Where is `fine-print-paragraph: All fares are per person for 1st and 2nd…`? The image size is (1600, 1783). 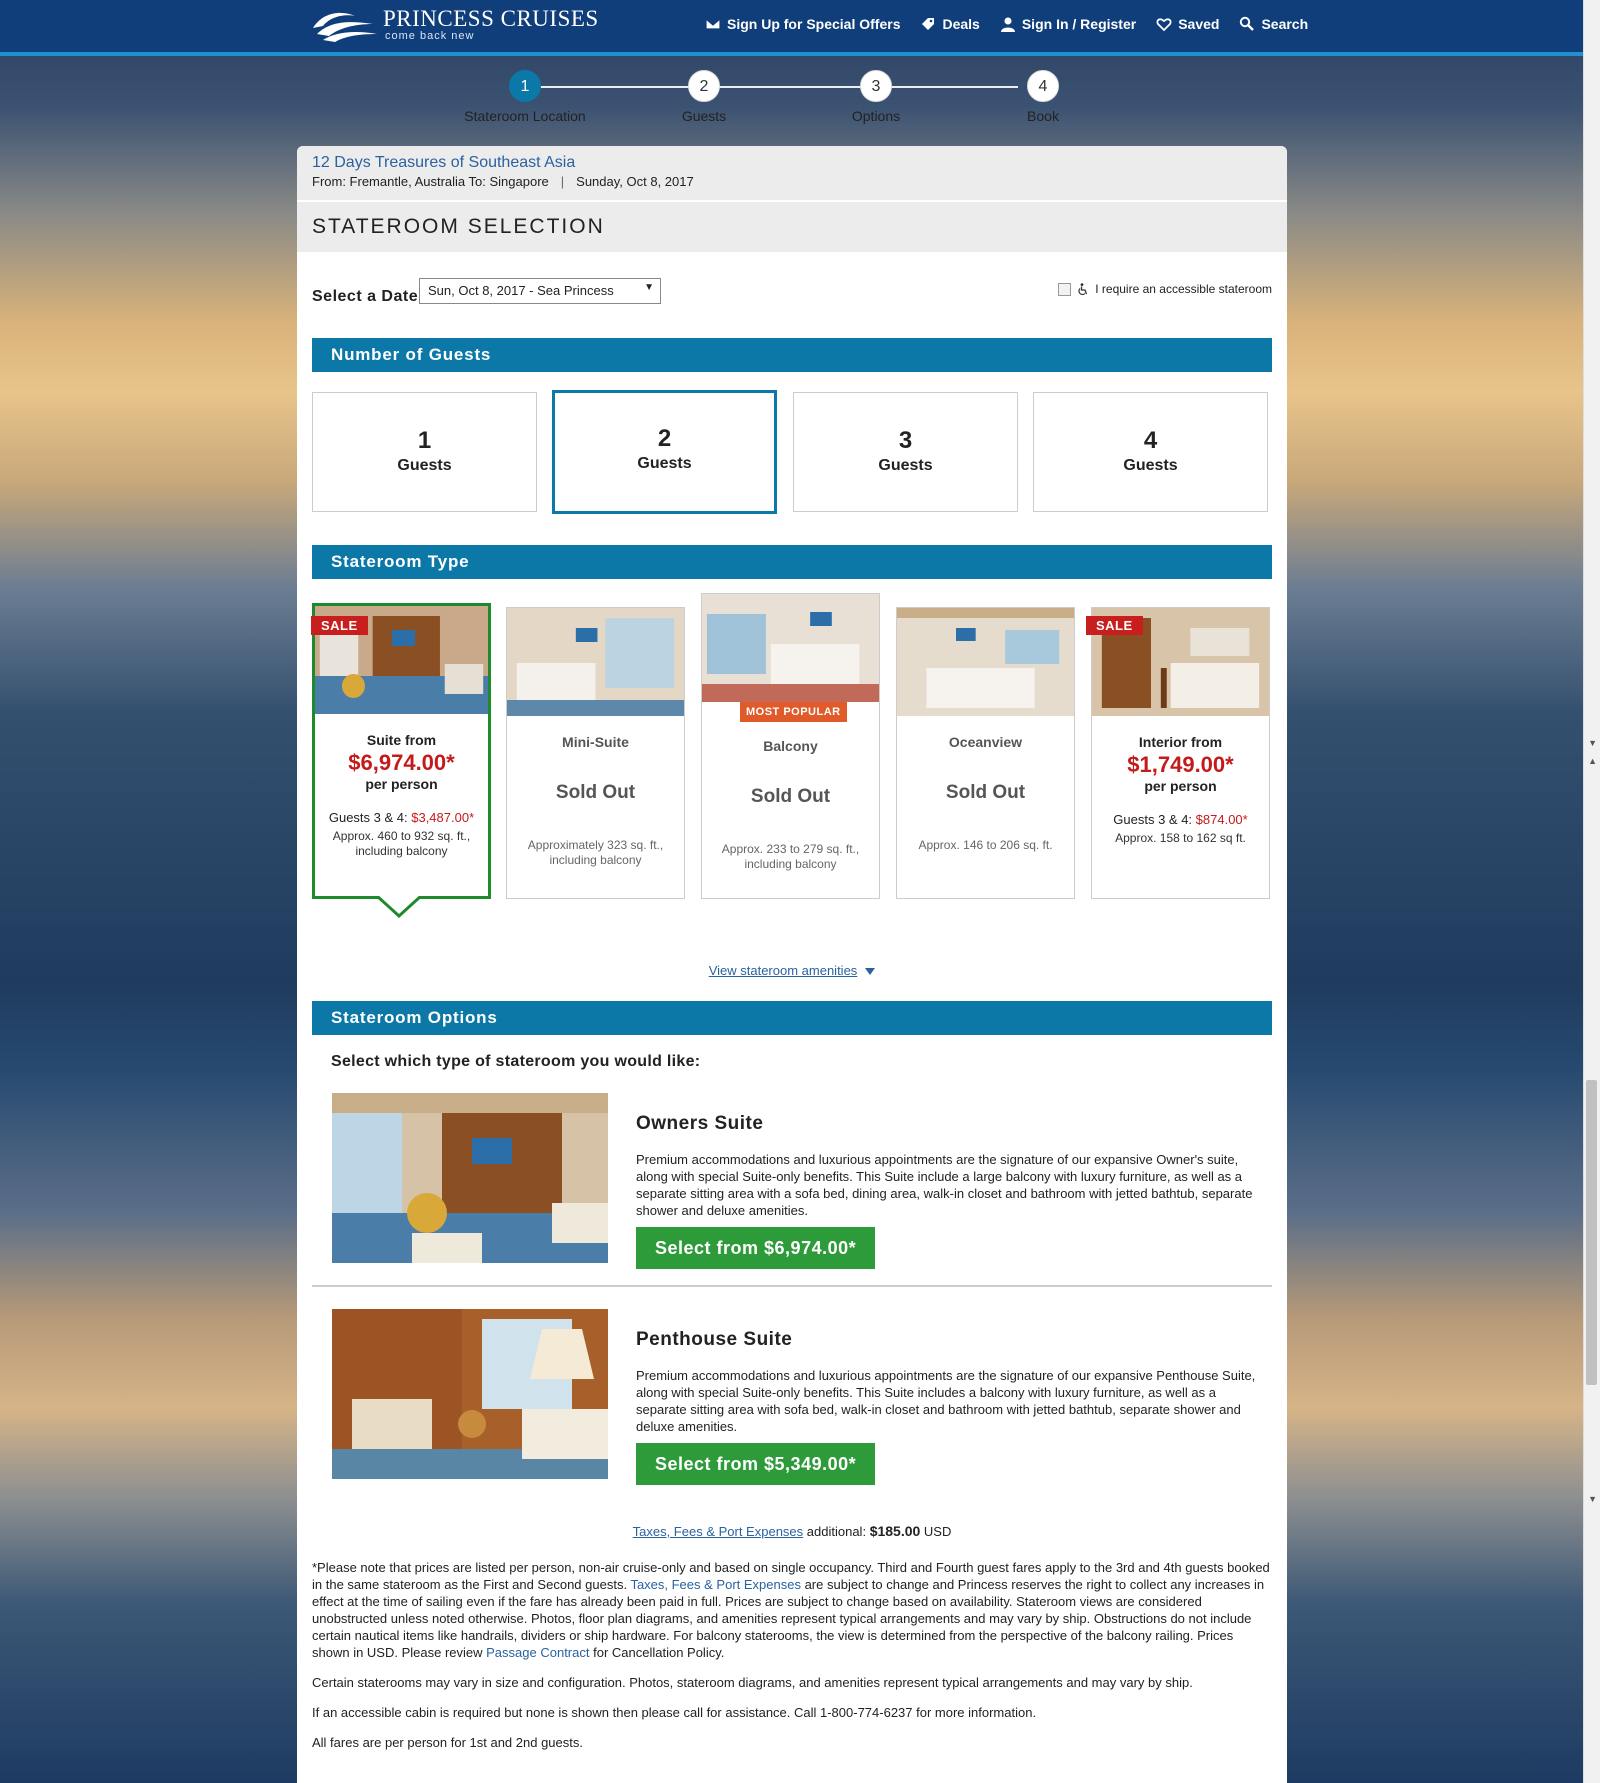
fine-print-paragraph: All fares are per person for 1st and 2nd… is located at coordinates (447, 1742).